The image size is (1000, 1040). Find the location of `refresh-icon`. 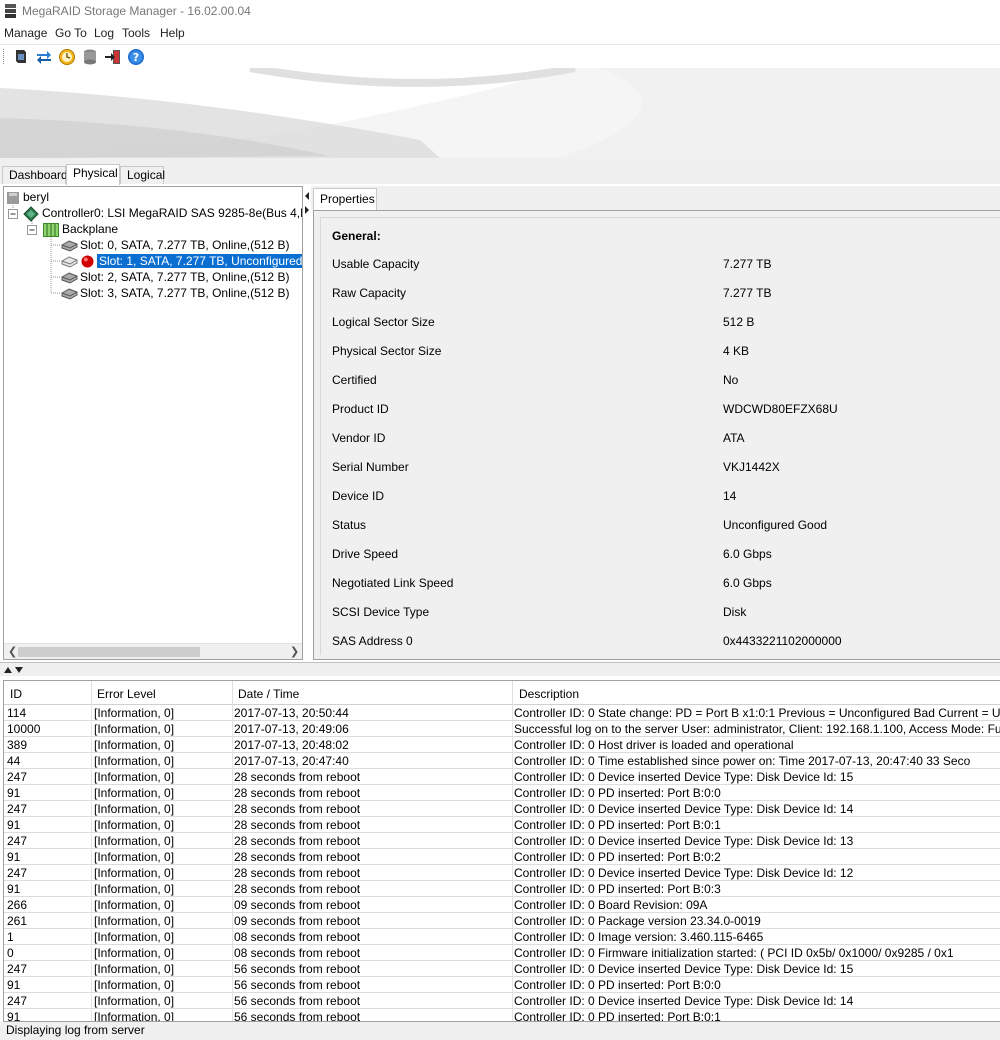

refresh-icon is located at coordinates (44, 57).